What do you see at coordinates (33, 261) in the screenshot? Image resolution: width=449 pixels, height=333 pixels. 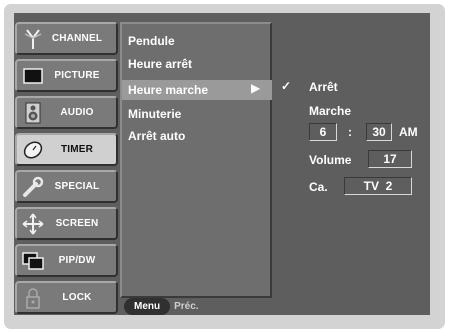 I see `pip-icon` at bounding box center [33, 261].